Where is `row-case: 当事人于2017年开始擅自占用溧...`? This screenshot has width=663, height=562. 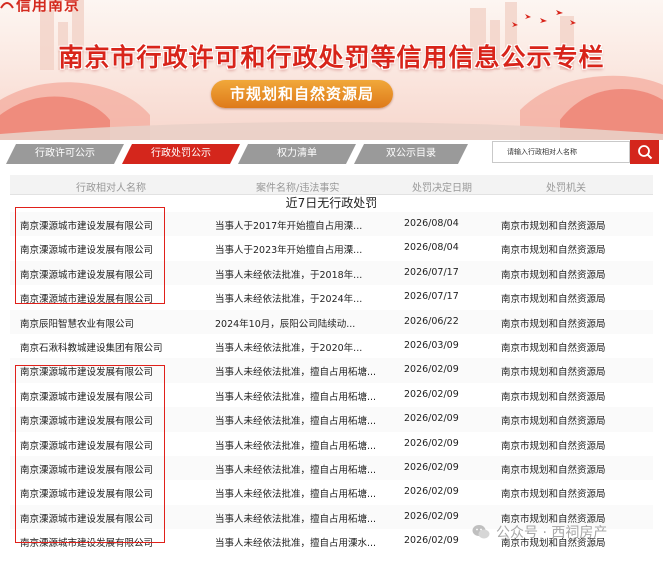
row-case: 当事人于2017年开始擅自占用溧... is located at coordinates (295, 225).